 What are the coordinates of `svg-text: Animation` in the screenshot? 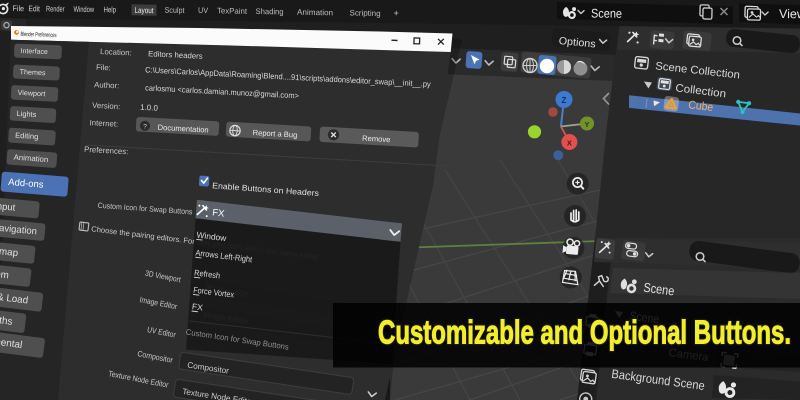 It's located at (315, 13).